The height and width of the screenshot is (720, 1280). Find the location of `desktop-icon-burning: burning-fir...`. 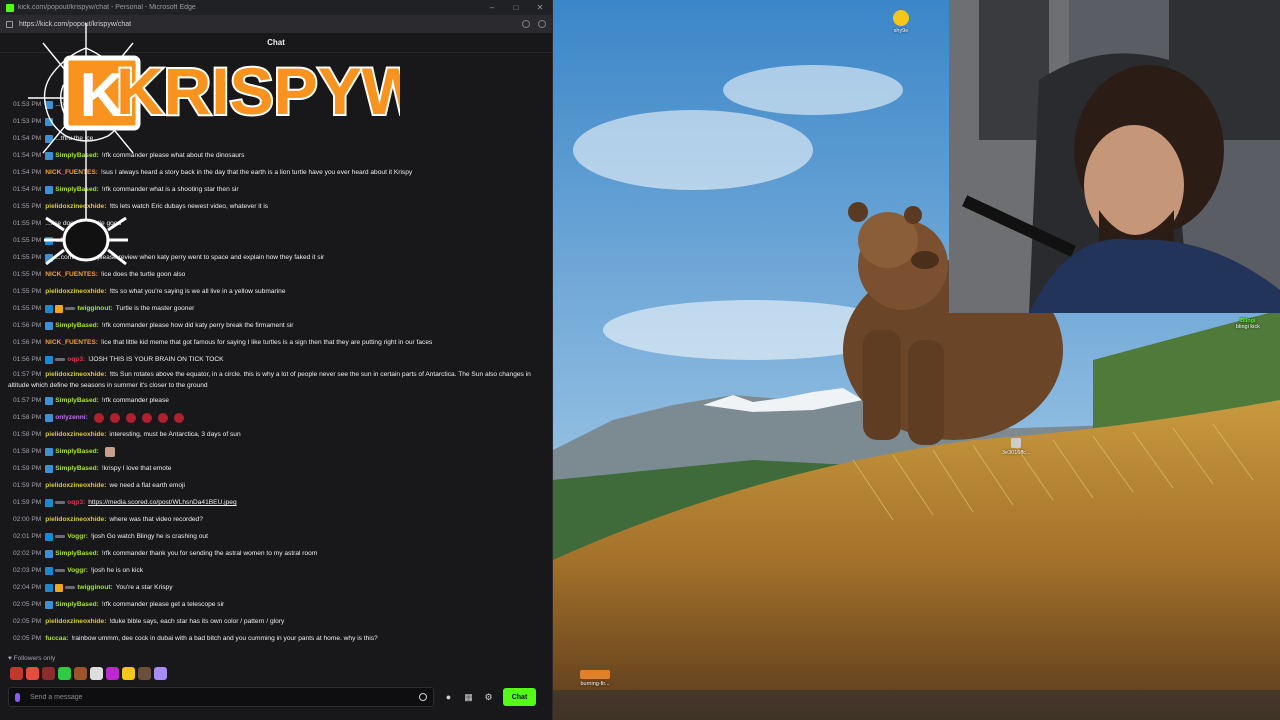

desktop-icon-burning: burning-fir... is located at coordinates (595, 678).